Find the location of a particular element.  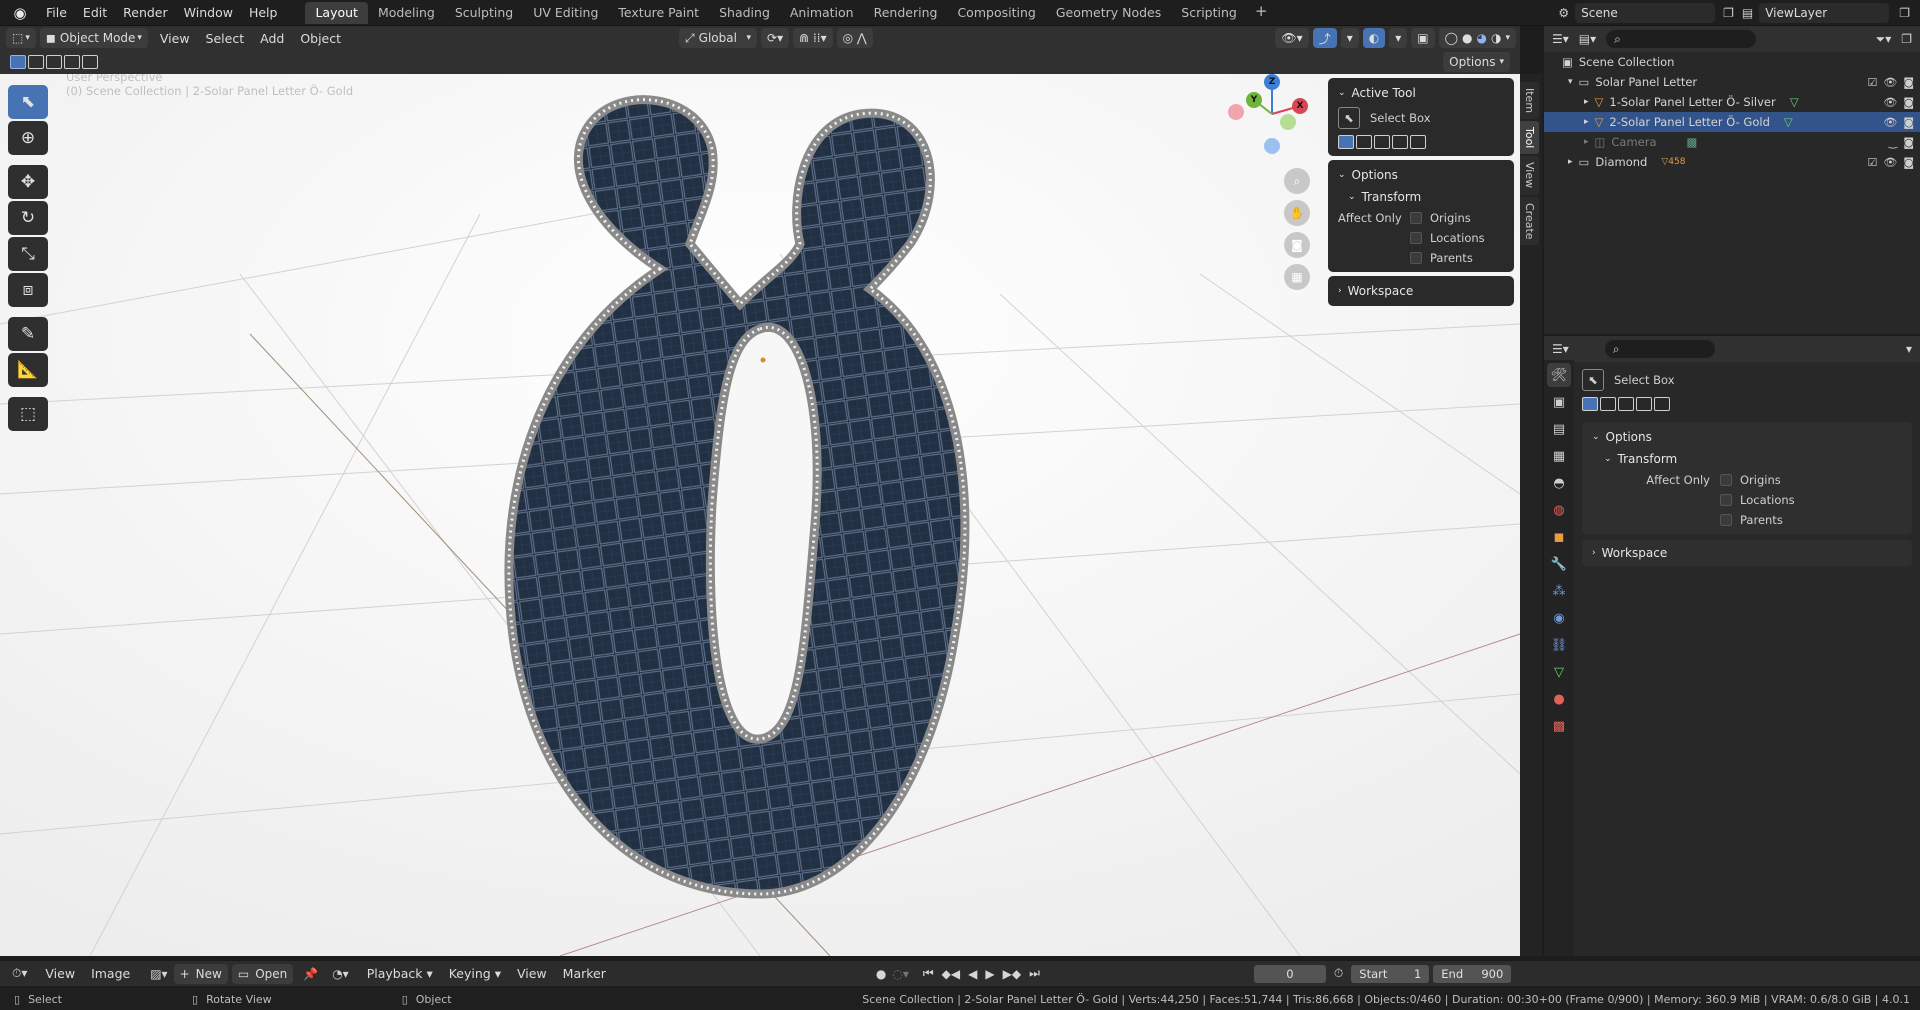

gizmo-y-axis: Y is located at coordinates (1254, 100).